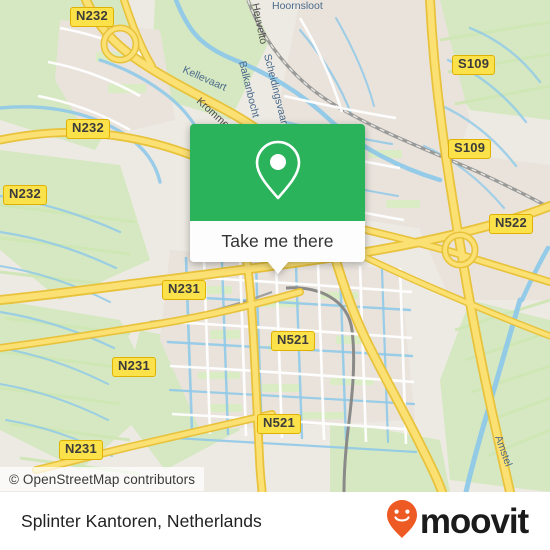  I want to click on place-title: Splinter Kantoren, Netherlands, so click(141, 520).